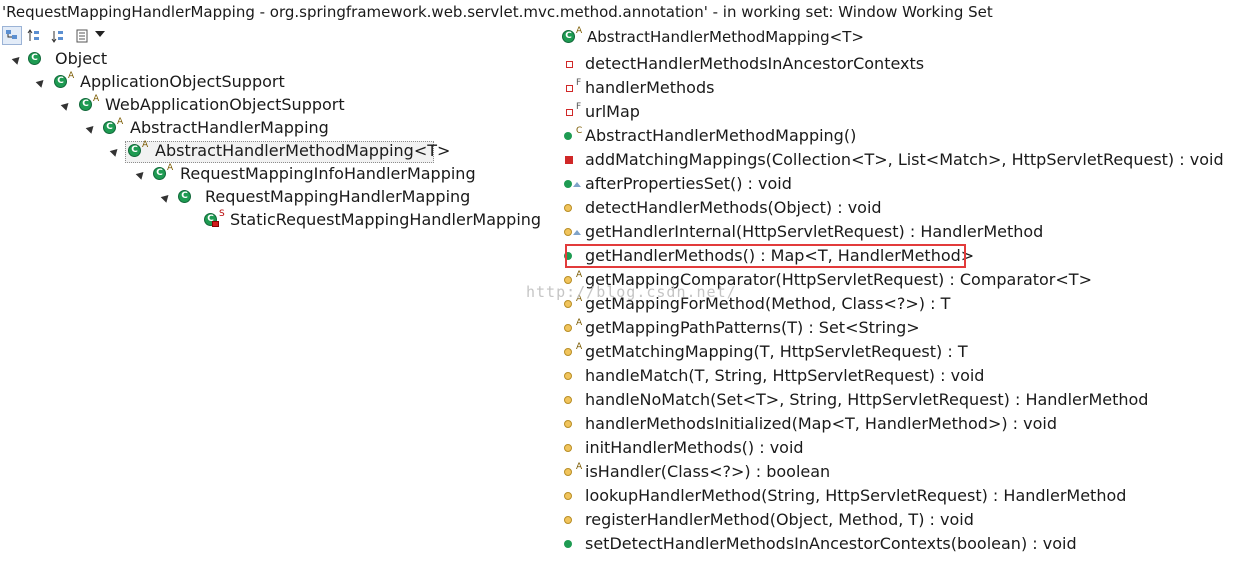 The width and height of the screenshot is (1242, 562). What do you see at coordinates (12, 35) in the screenshot?
I see `type-hierarchy-icon` at bounding box center [12, 35].